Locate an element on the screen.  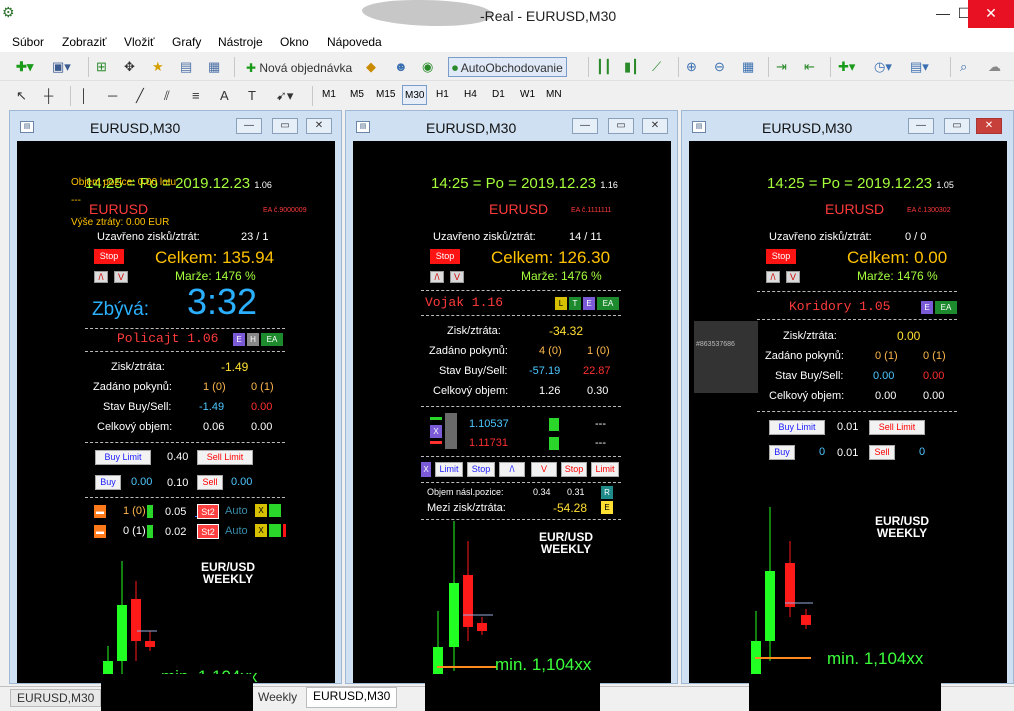
zoom-out-icon: ⊖ is located at coordinates (719, 67).